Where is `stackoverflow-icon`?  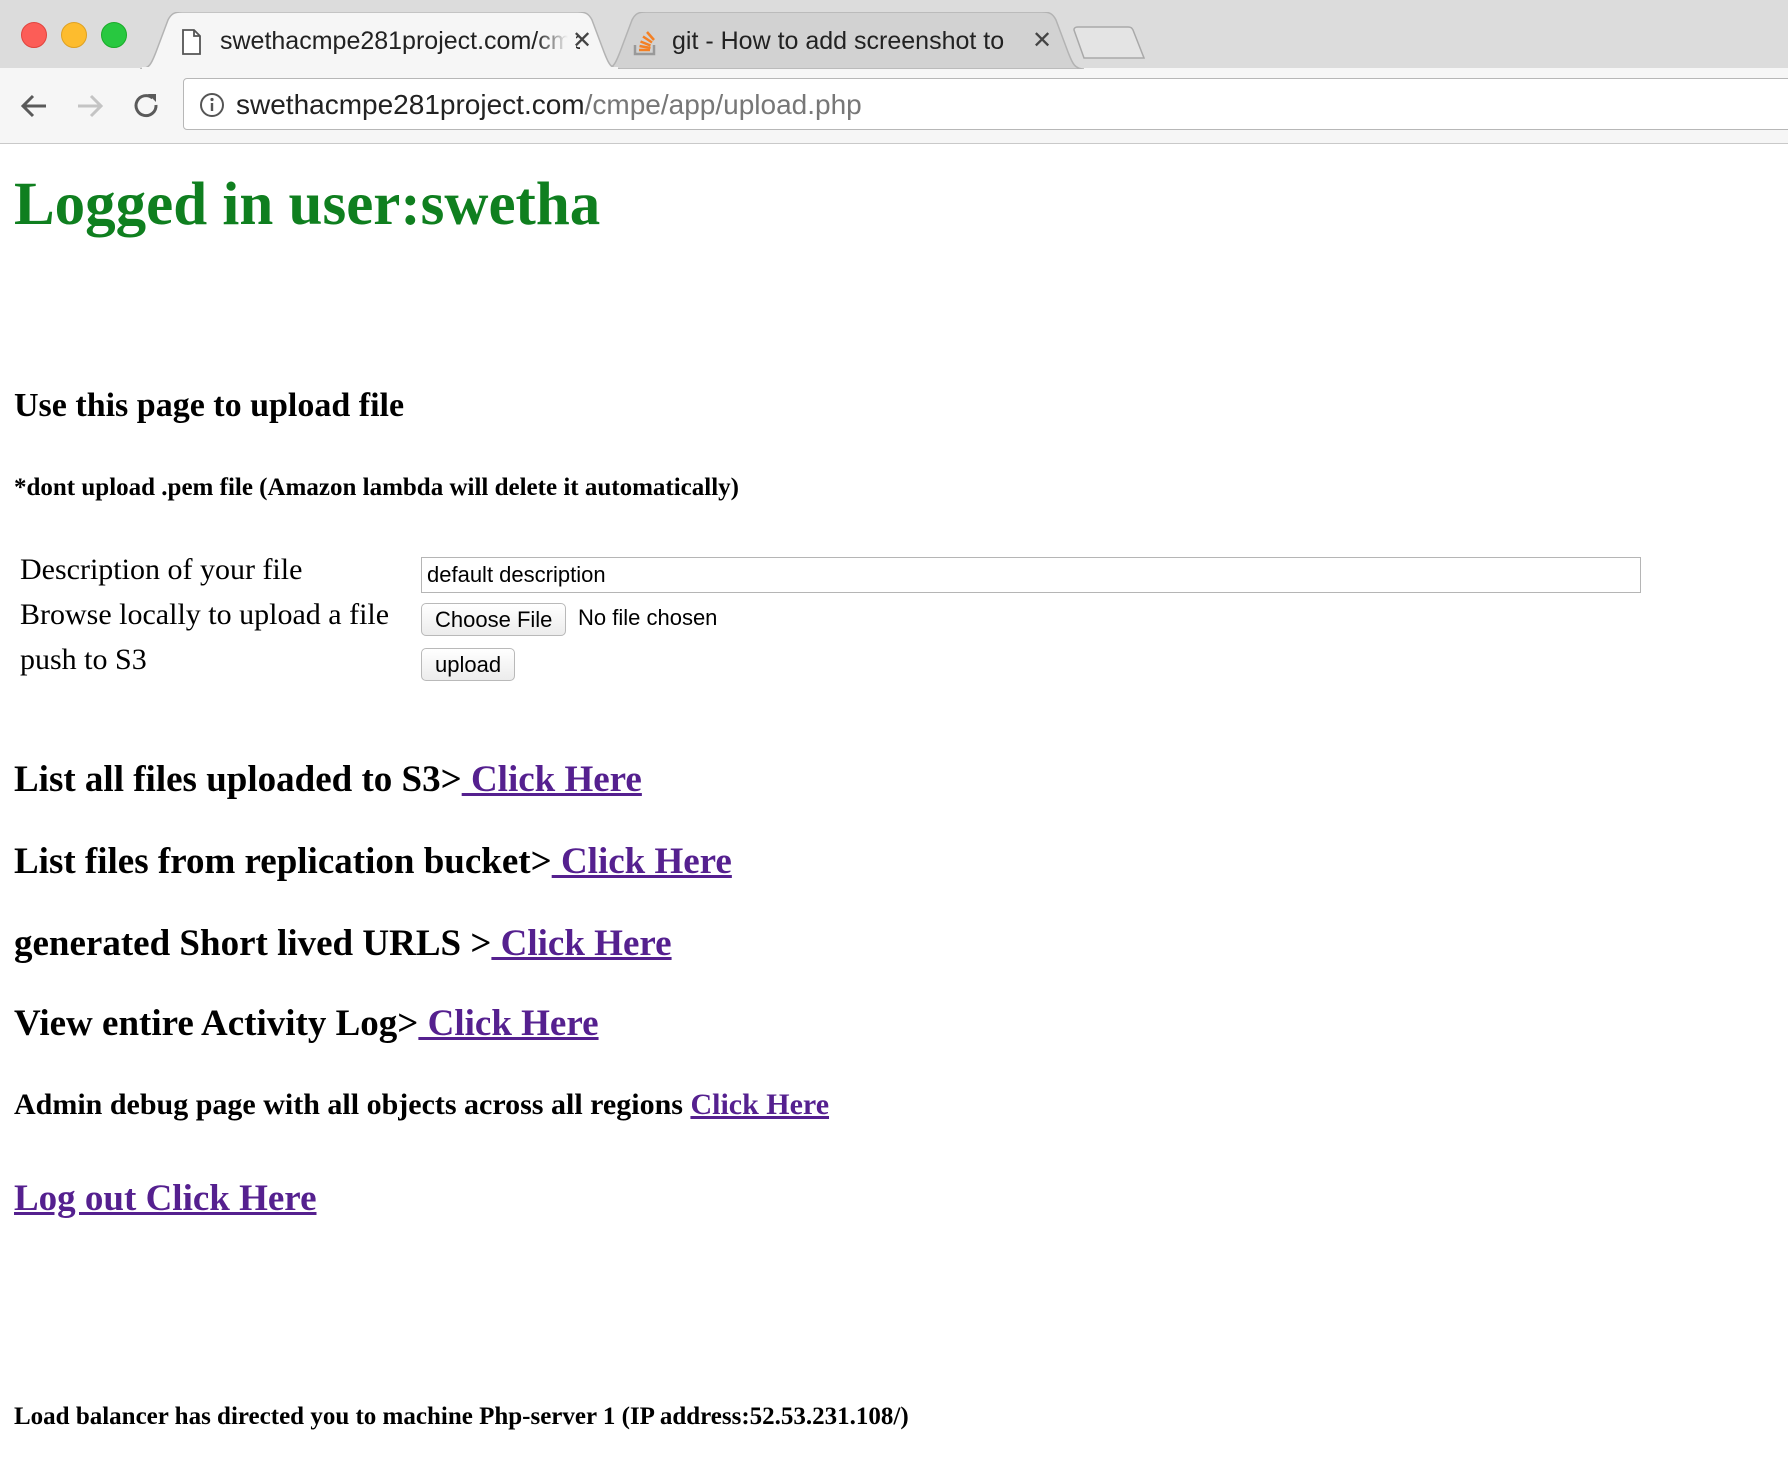 stackoverflow-icon is located at coordinates (644, 43).